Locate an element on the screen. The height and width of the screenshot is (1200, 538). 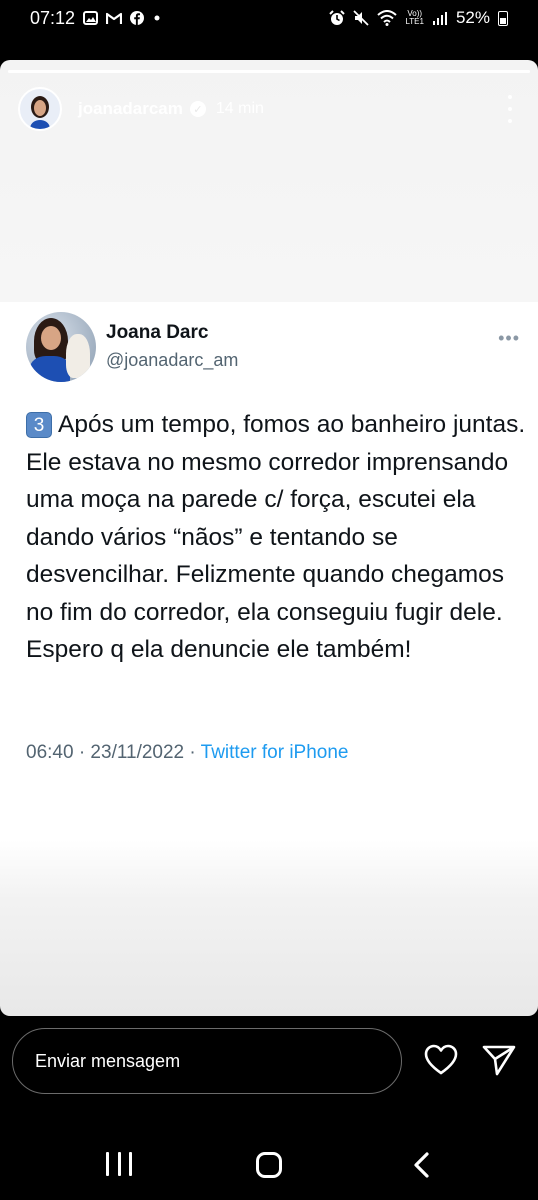
tweet-meta: 06:40 · 23/11/2022 · Twitter for iPhone is located at coordinates (187, 753).